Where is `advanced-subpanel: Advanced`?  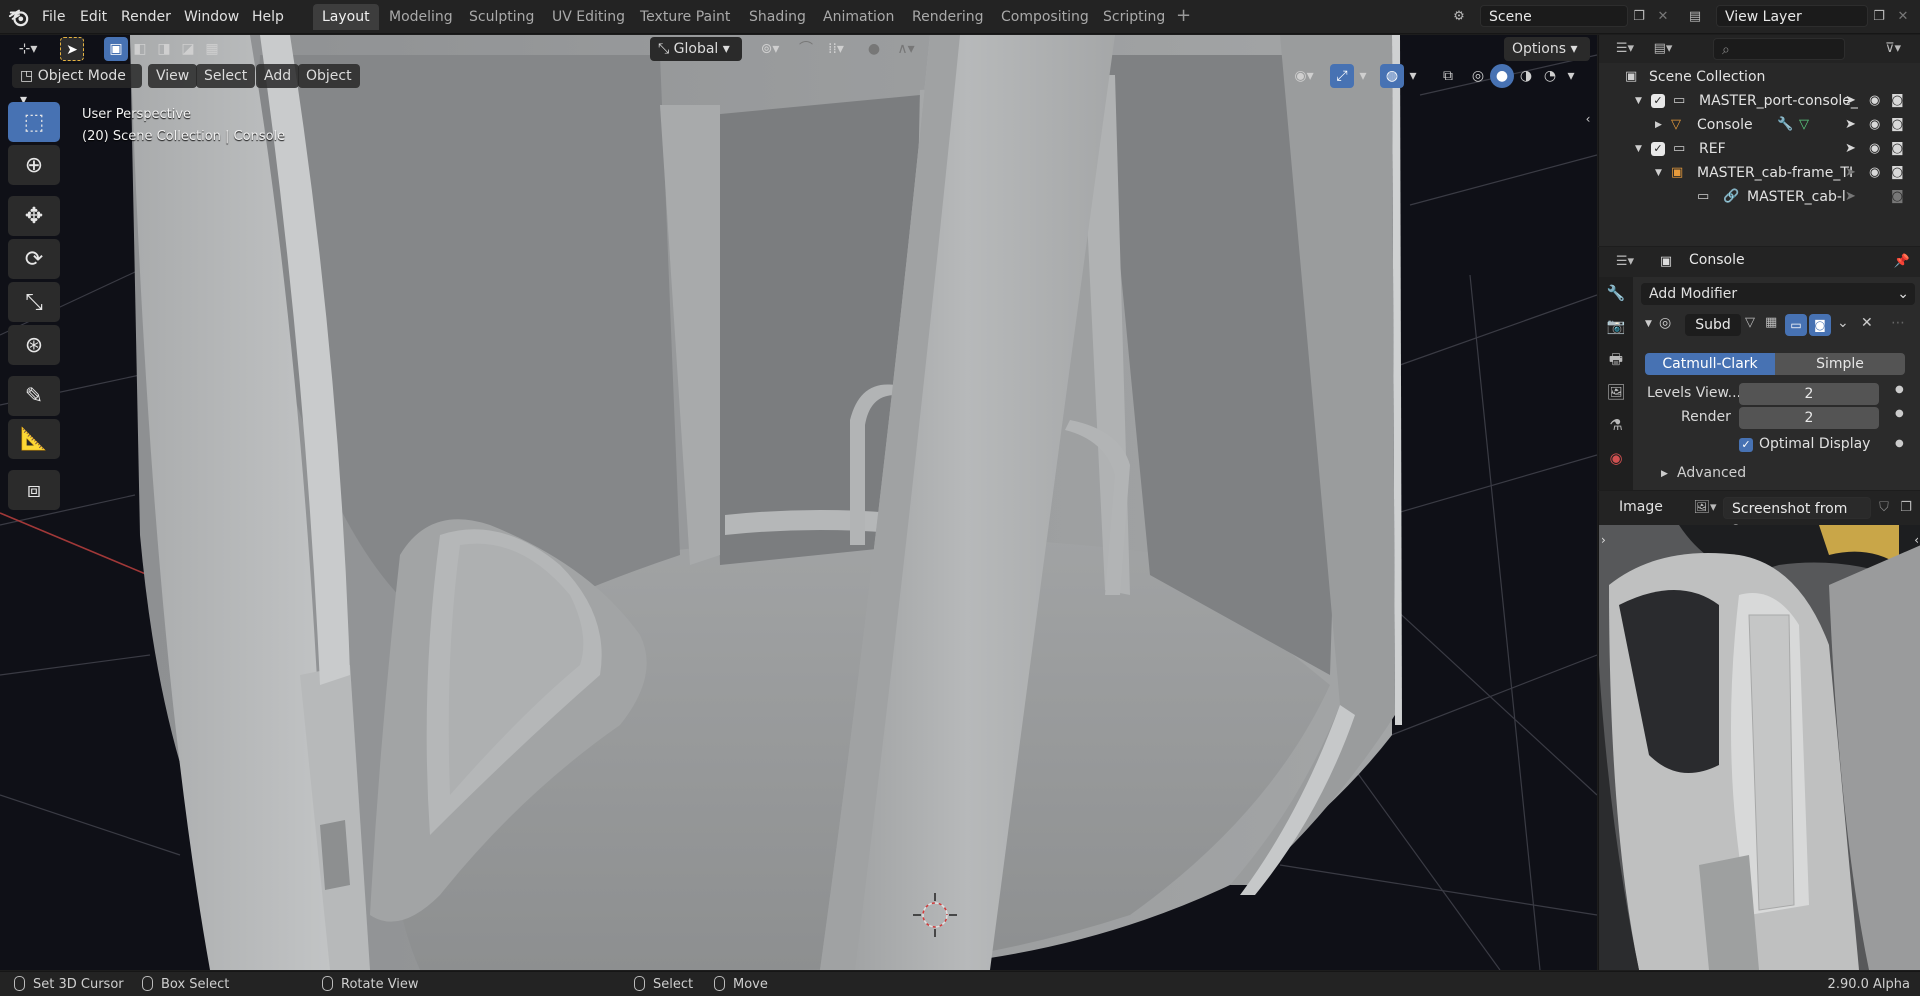
advanced-subpanel: Advanced is located at coordinates (1711, 473).